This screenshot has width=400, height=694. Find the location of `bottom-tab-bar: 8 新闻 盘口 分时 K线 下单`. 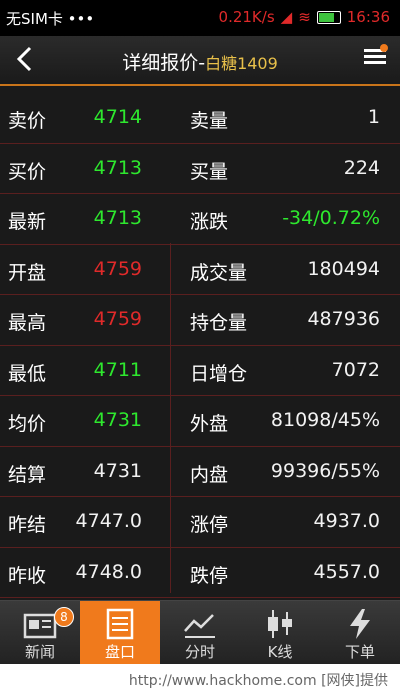

bottom-tab-bar: 8 新闻 盘口 分时 K线 下单 is located at coordinates (200, 632).